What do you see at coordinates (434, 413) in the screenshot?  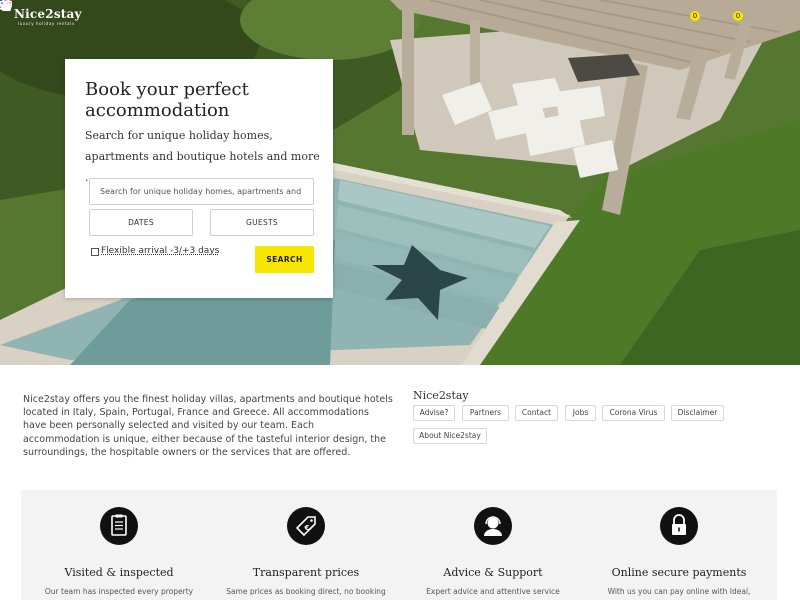 I see `link-advise: Advise?` at bounding box center [434, 413].